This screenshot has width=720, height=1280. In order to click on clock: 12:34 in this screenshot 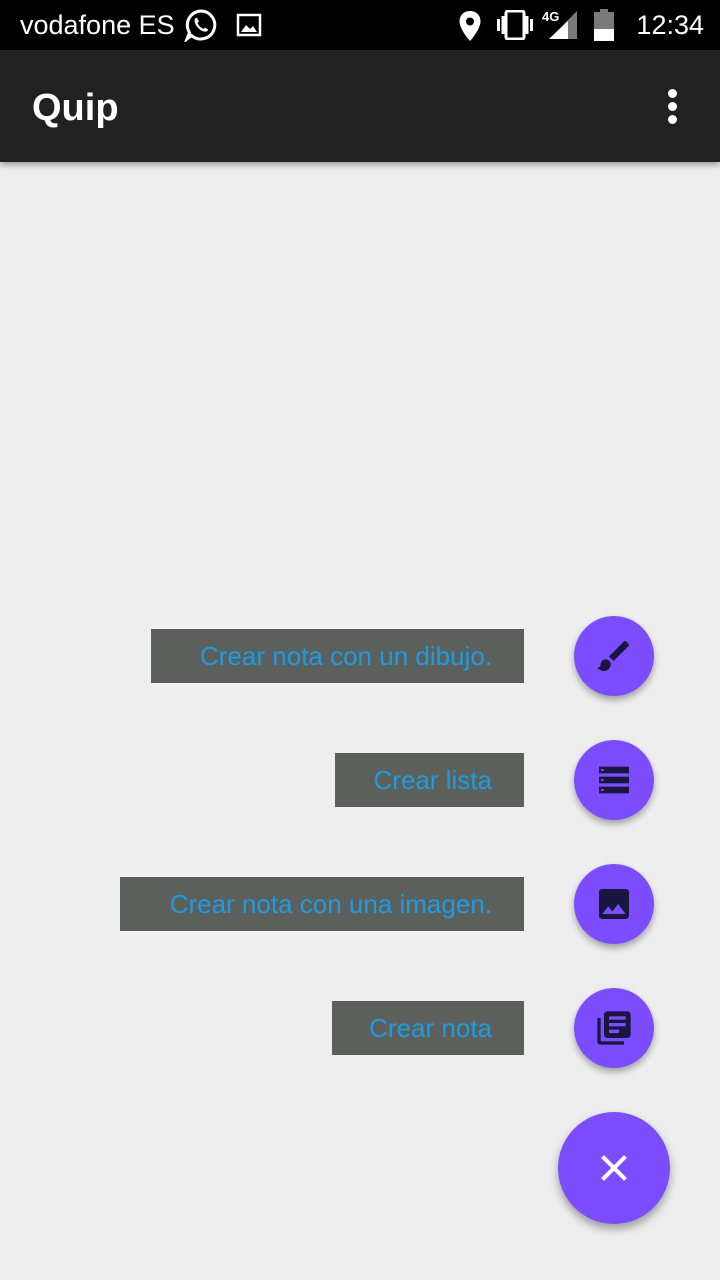, I will do `click(670, 25)`.